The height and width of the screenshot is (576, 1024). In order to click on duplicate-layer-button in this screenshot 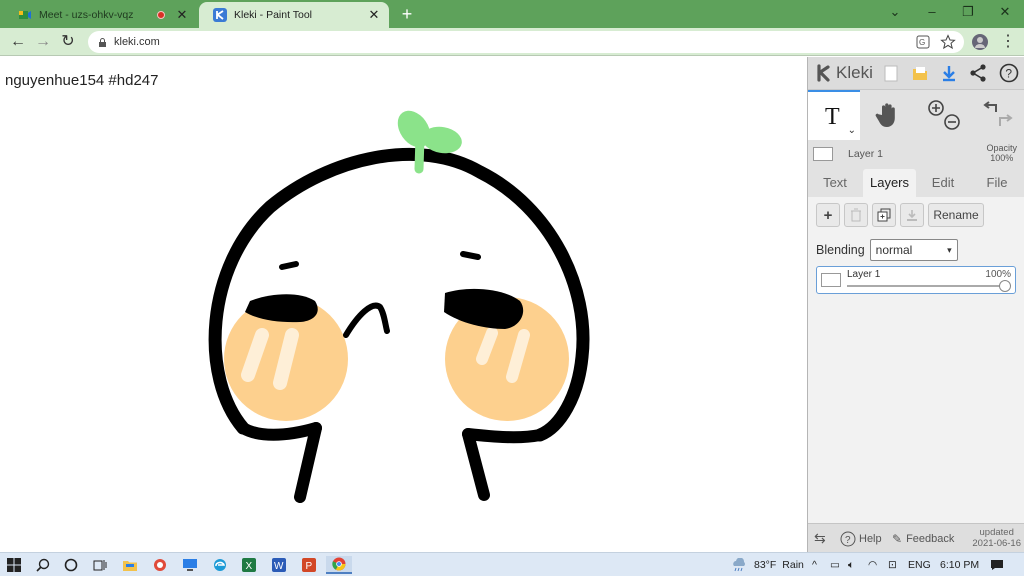, I will do `click(884, 215)`.